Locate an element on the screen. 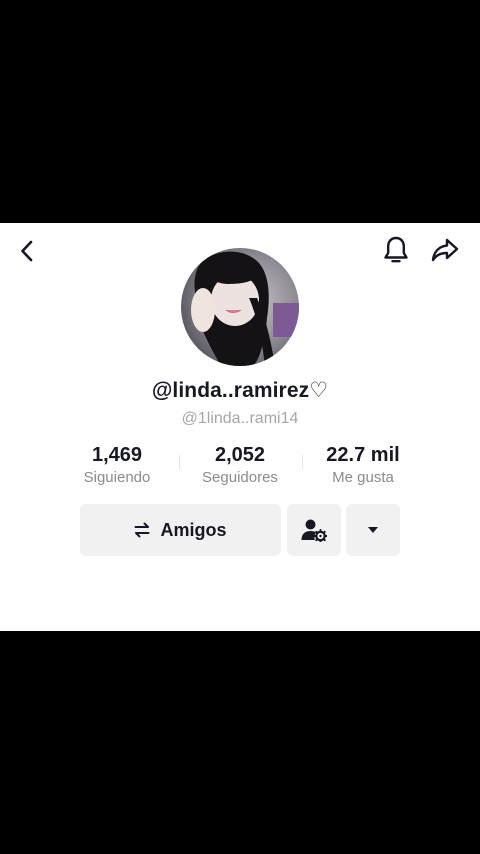 This screenshot has width=480, height=854. back-button is located at coordinates (28, 251).